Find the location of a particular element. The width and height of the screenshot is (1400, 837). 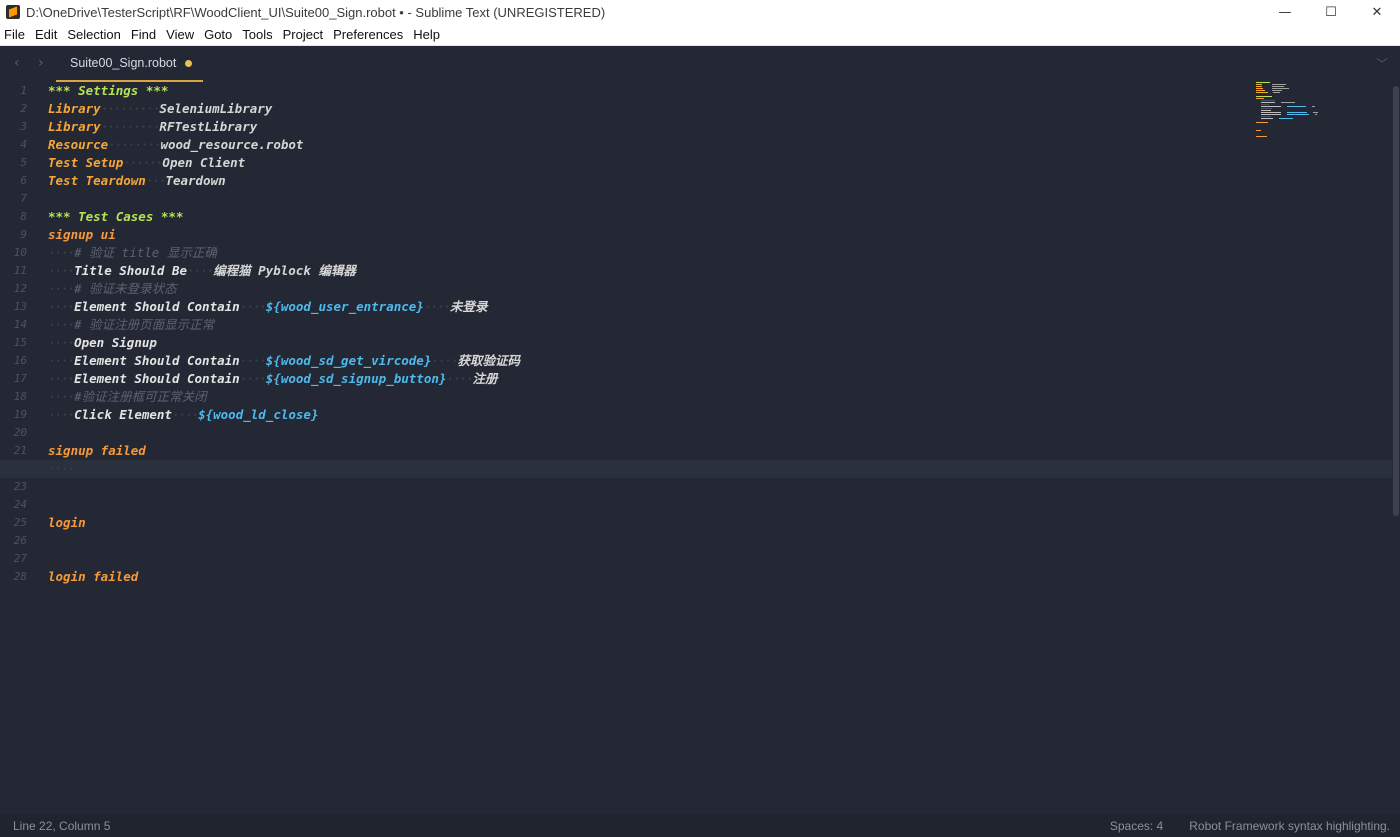

argument: 编程猫 Pyblock 编辑器 is located at coordinates (284, 270).